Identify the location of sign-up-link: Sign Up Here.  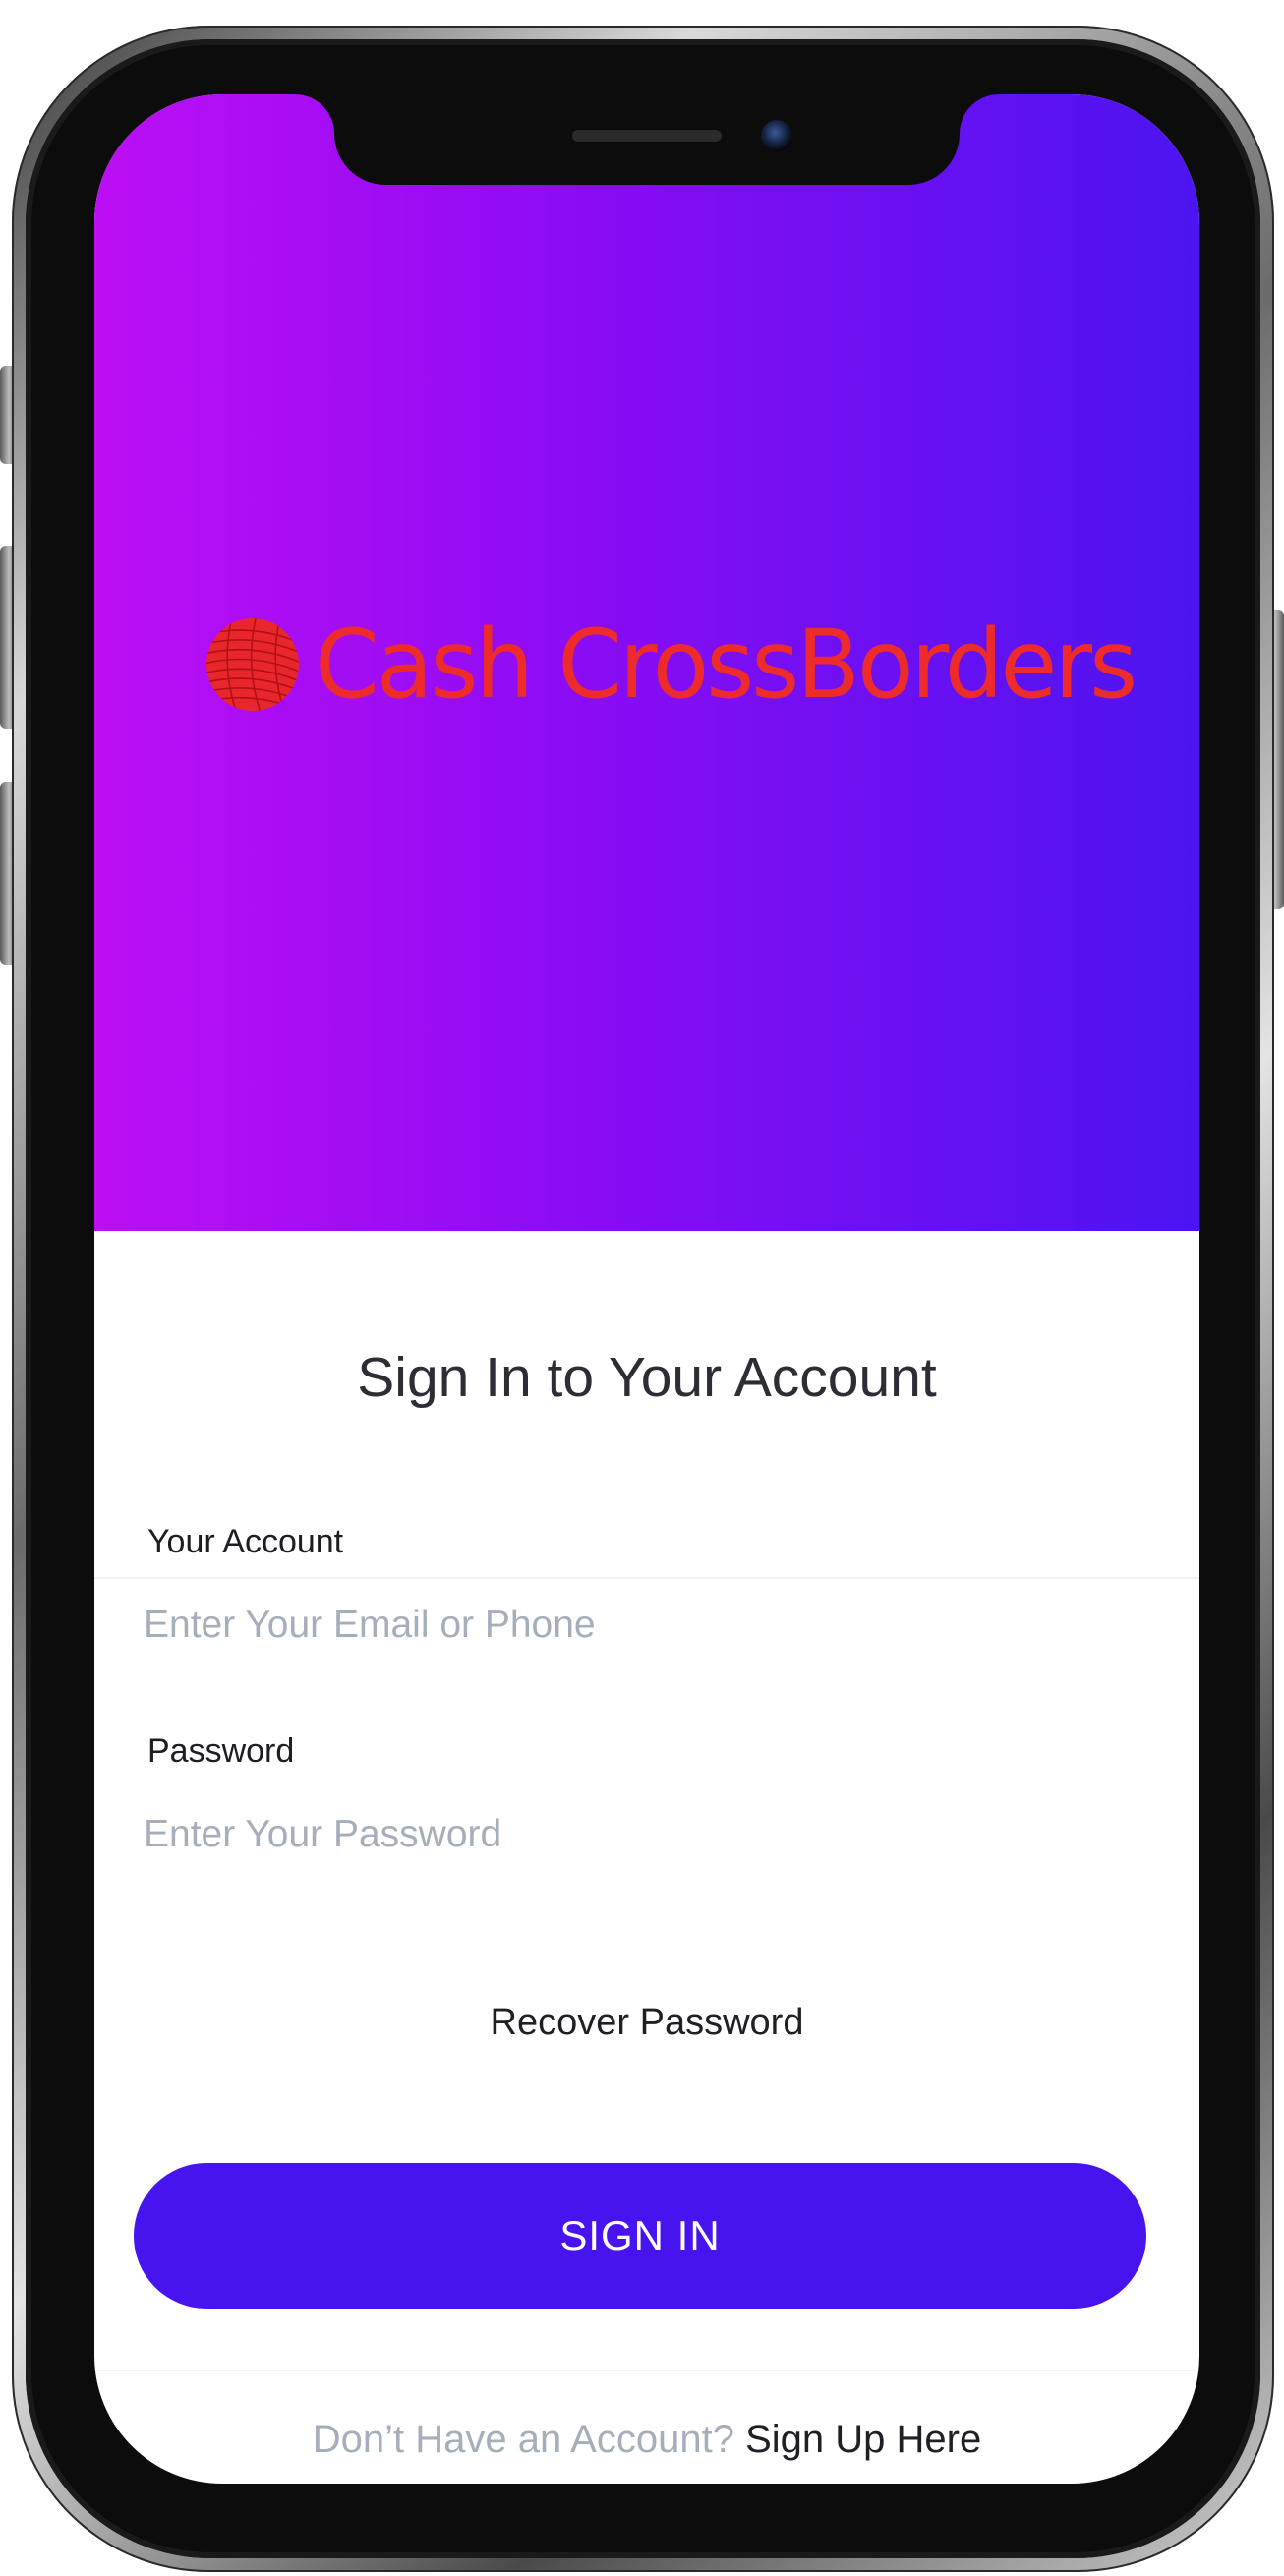
(863, 2439).